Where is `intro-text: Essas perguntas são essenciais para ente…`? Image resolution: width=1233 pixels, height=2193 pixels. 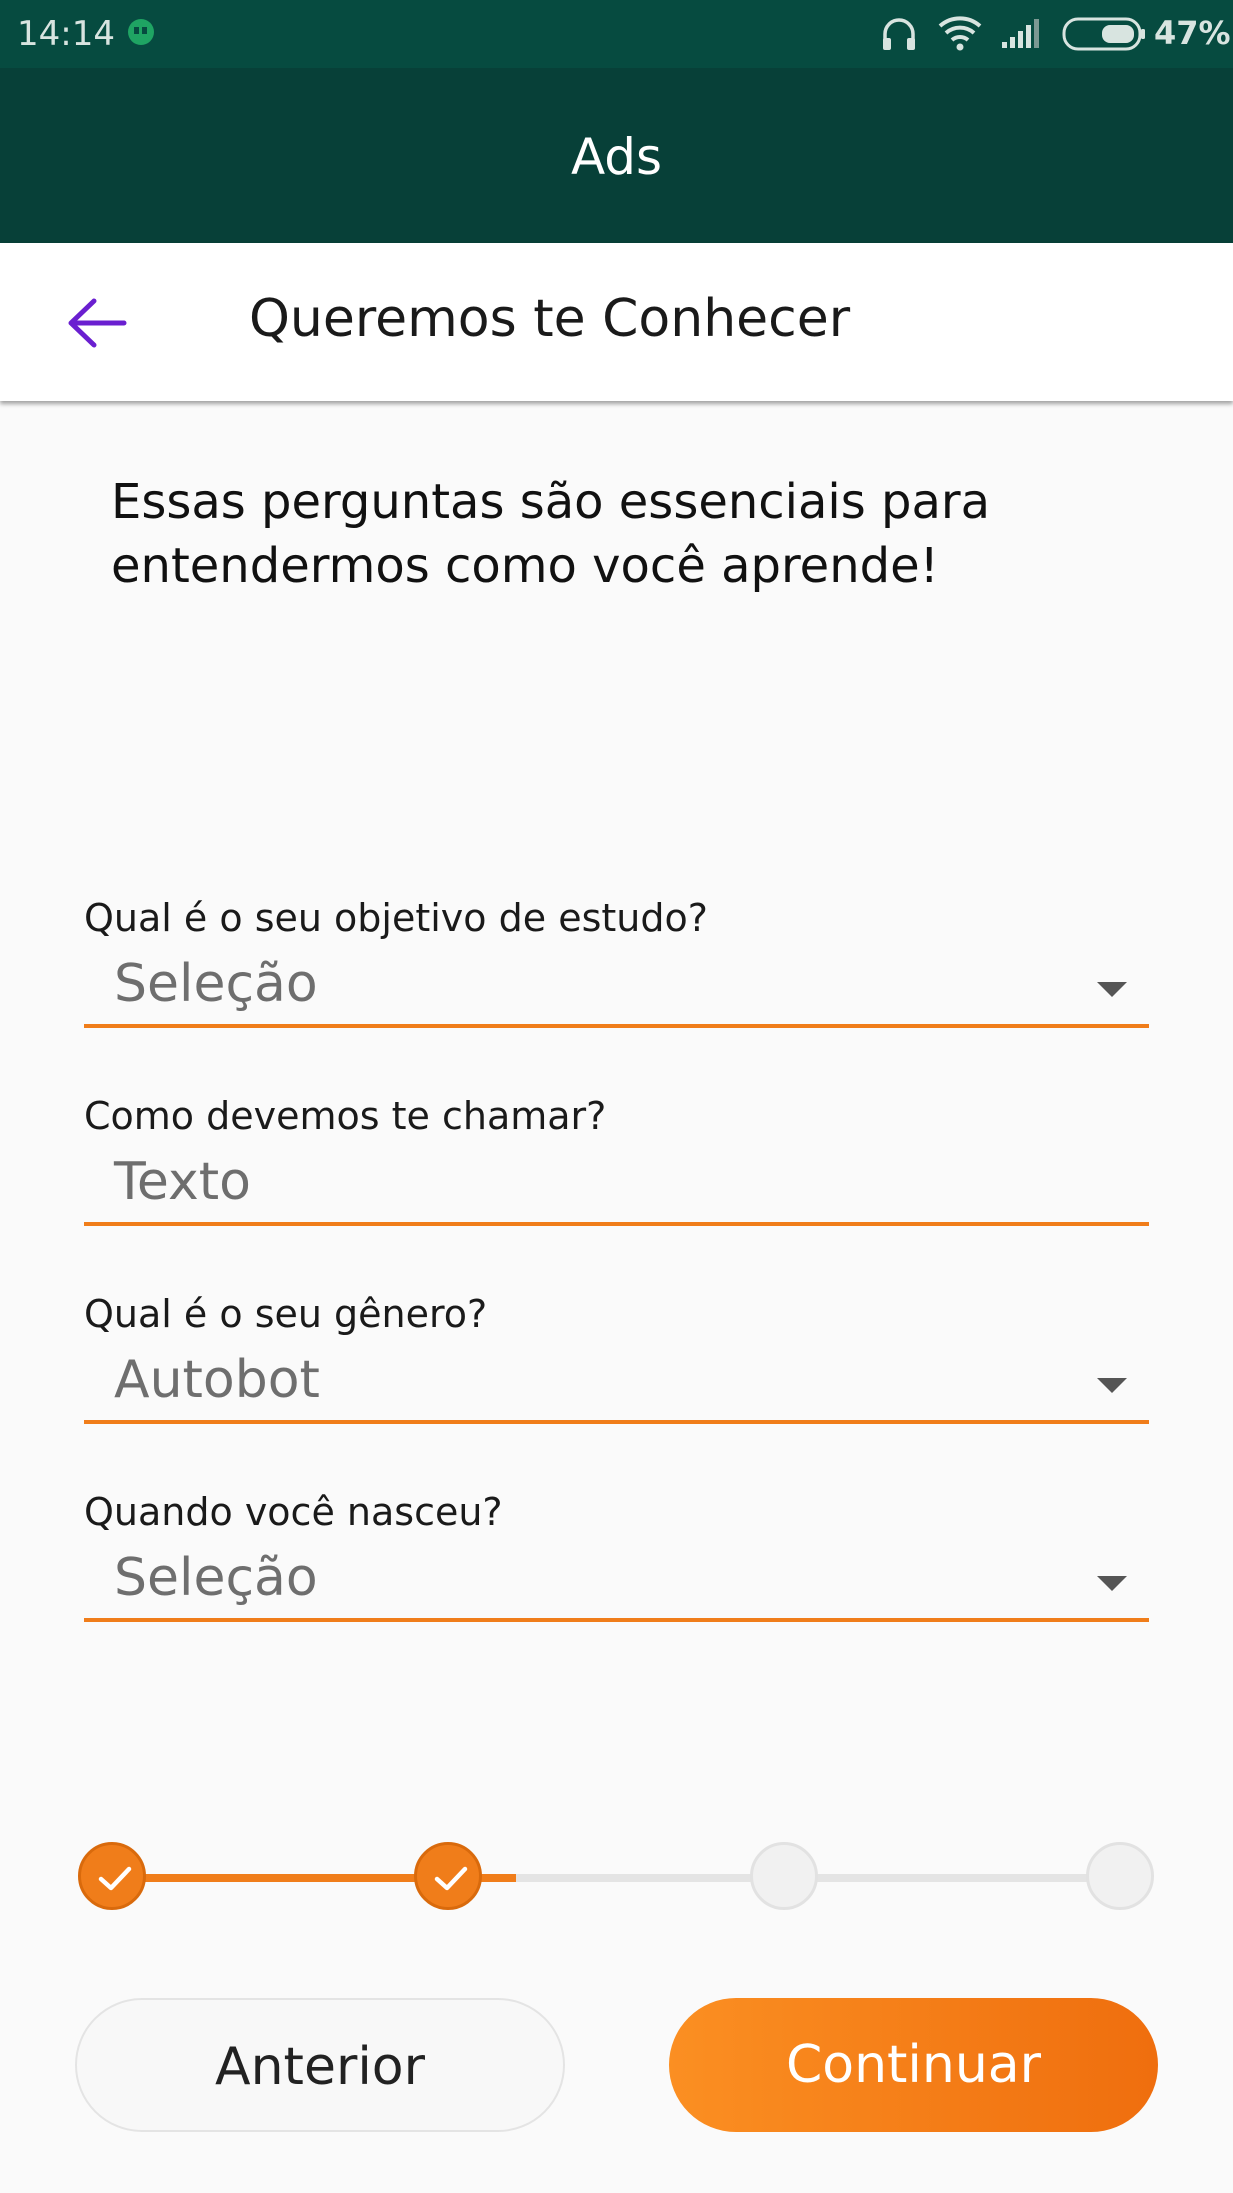
intro-text: Essas perguntas são essenciais para ente… is located at coordinates (611, 534).